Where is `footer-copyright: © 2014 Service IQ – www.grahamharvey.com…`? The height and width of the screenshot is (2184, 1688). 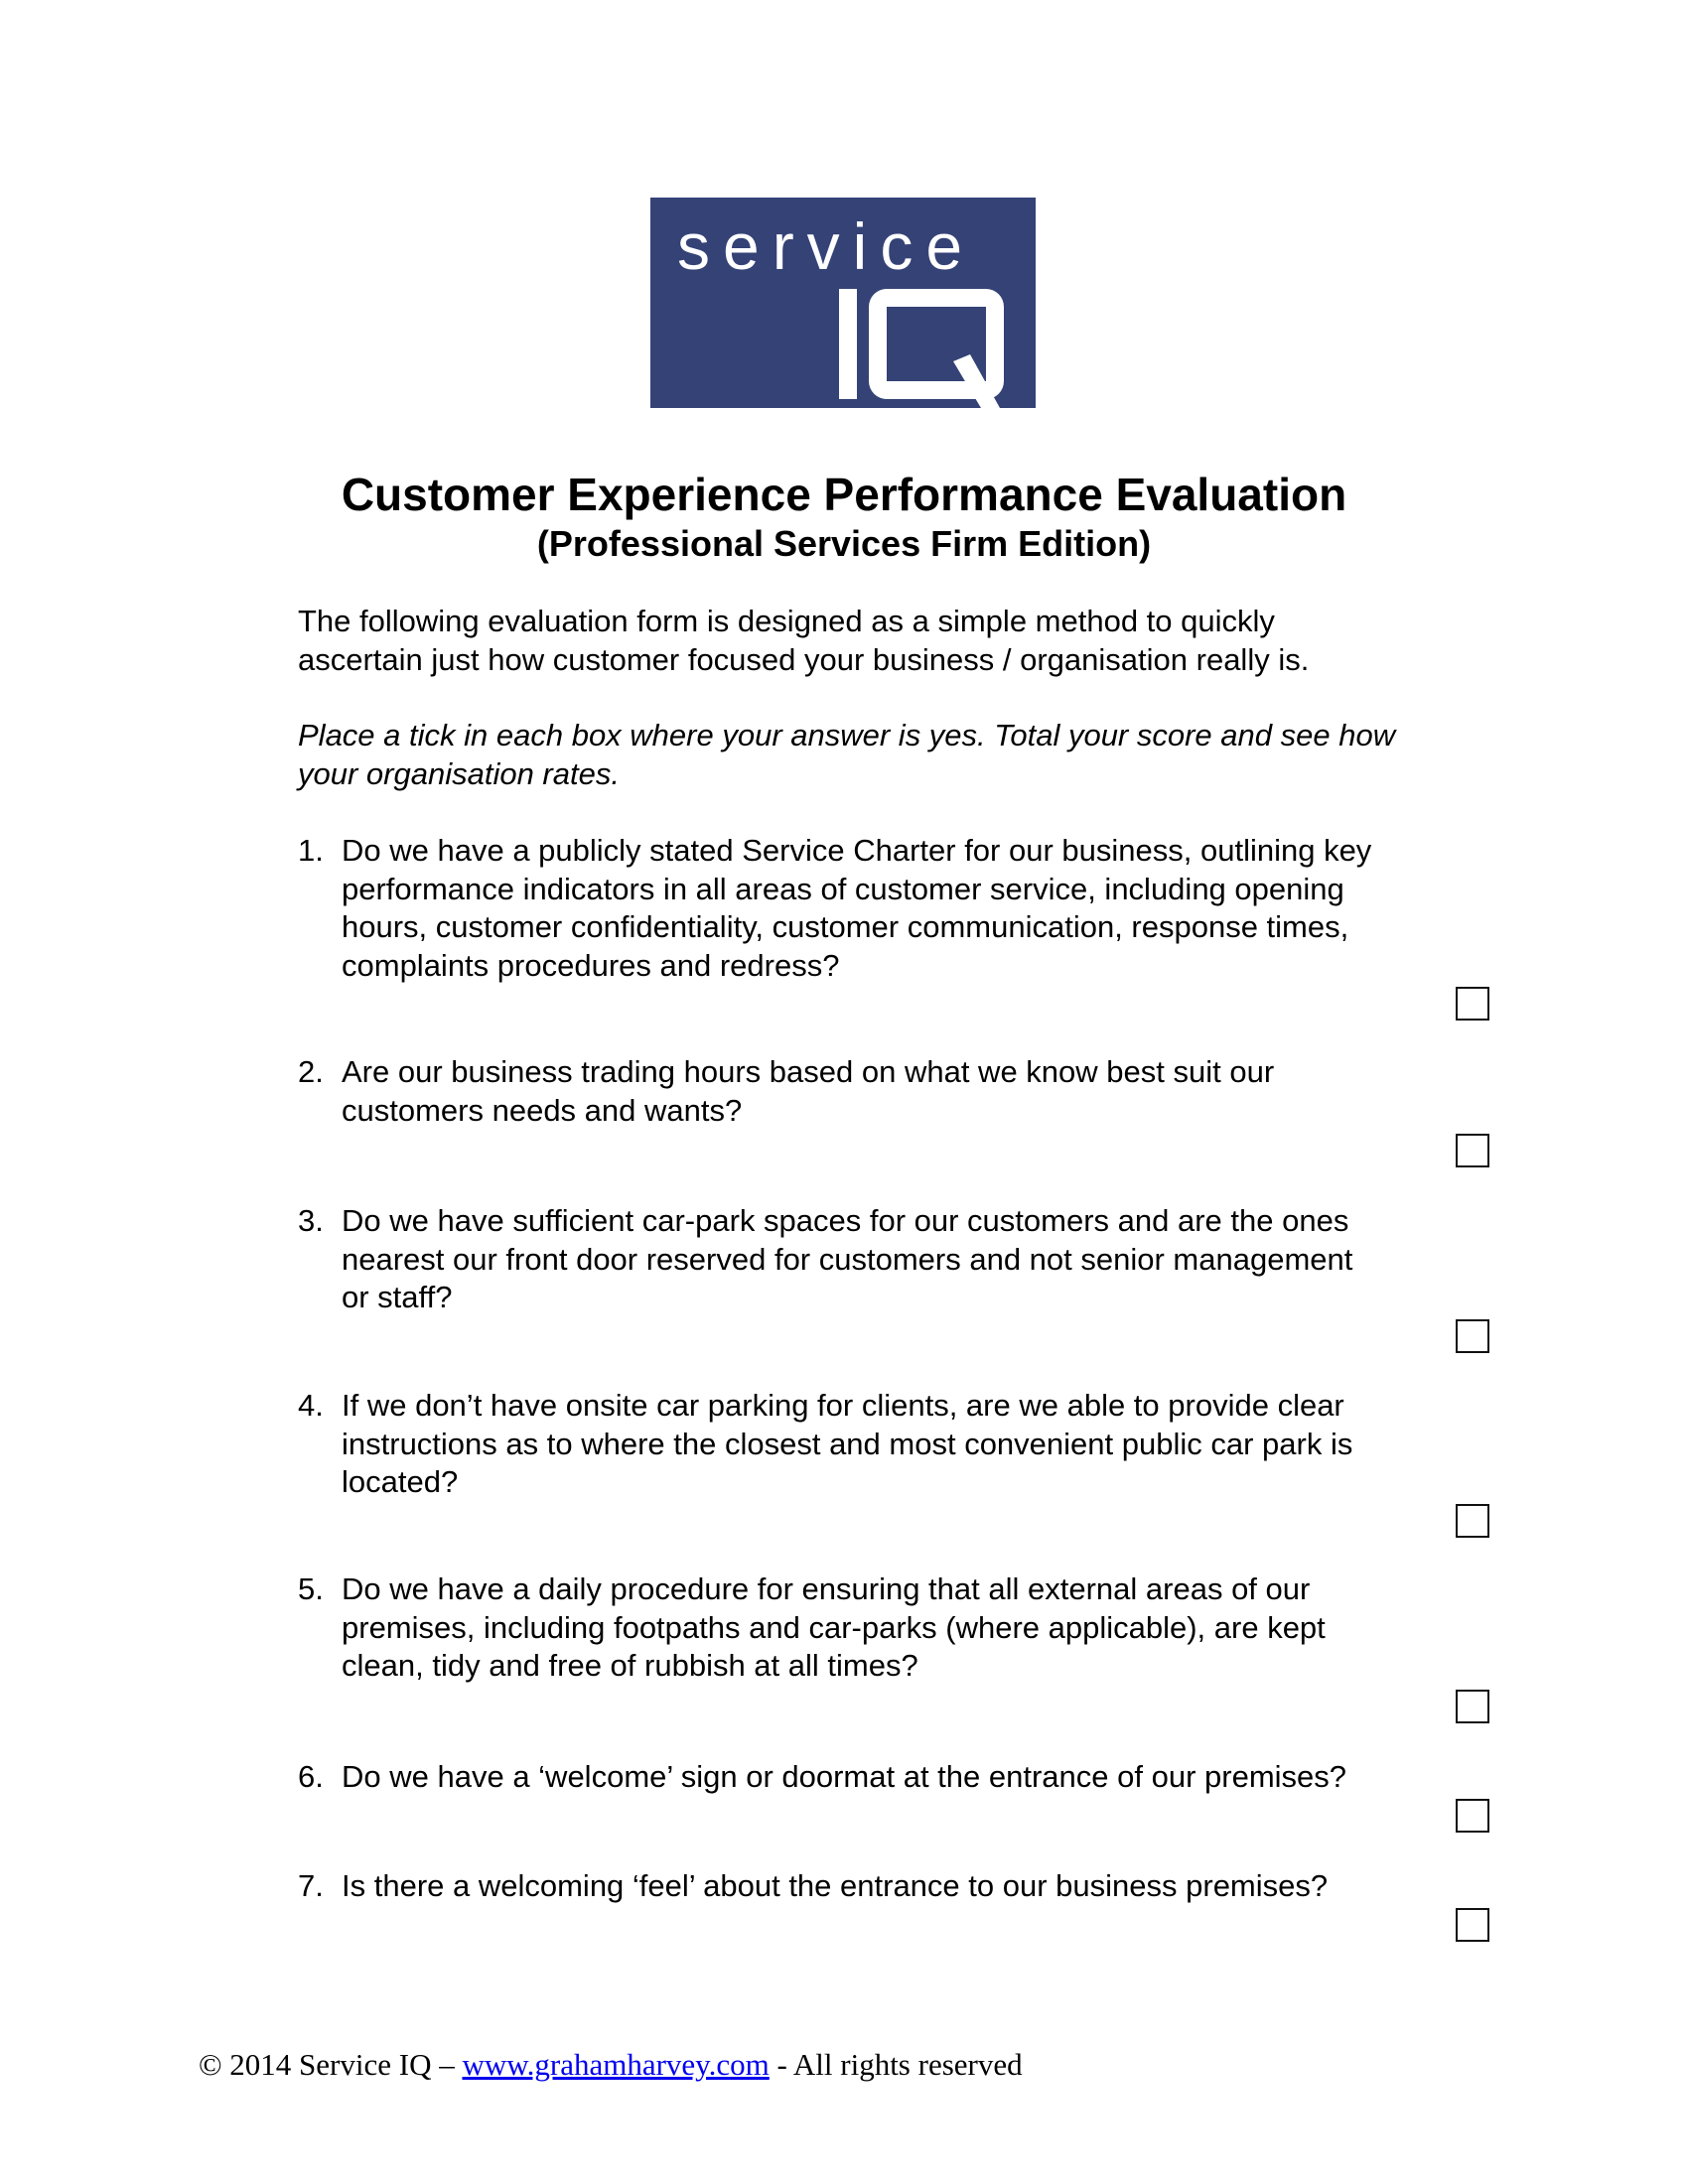 footer-copyright: © 2014 Service IQ – www.grahamharvey.com… is located at coordinates (611, 2065).